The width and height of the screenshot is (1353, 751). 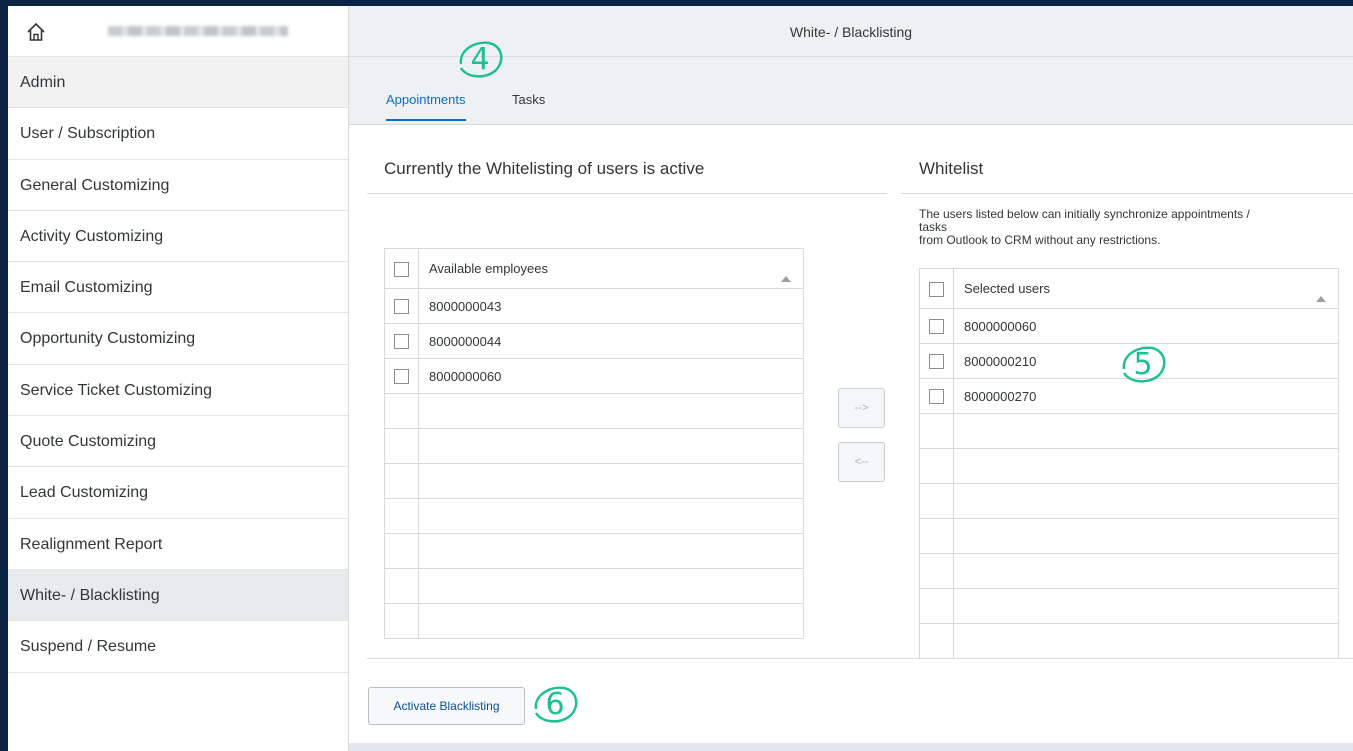 I want to click on user-id: 8000000060, so click(x=1146, y=326).